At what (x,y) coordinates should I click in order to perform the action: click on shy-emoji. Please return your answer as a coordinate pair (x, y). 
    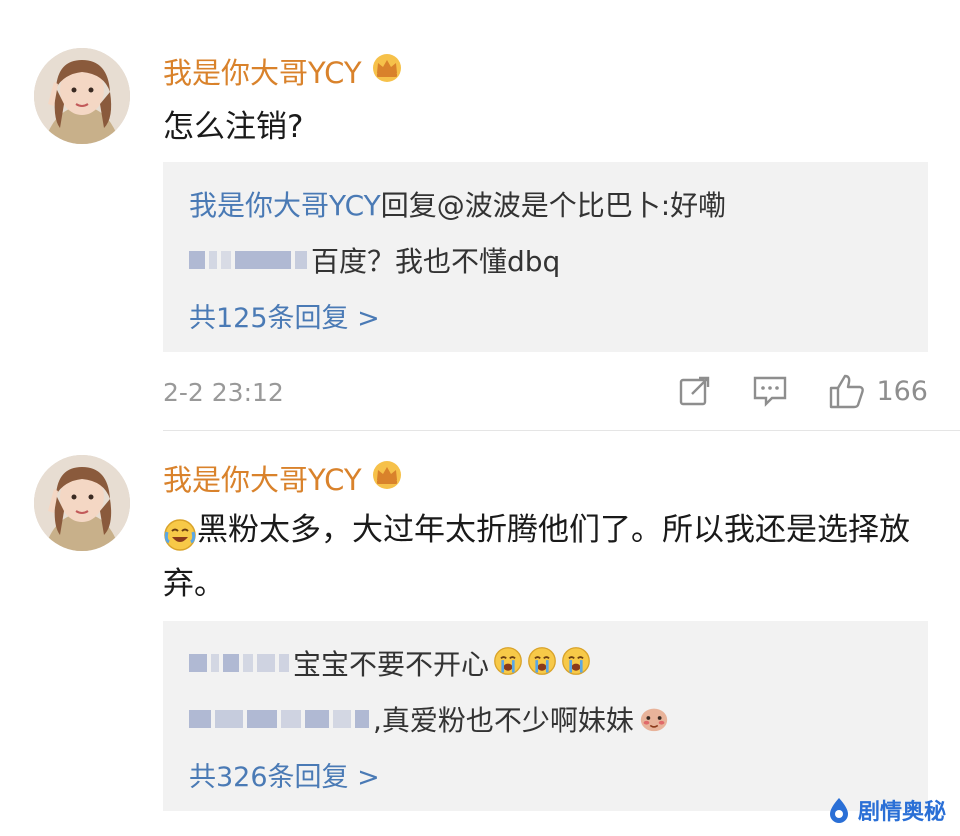
    Looking at the image, I should click on (655, 719).